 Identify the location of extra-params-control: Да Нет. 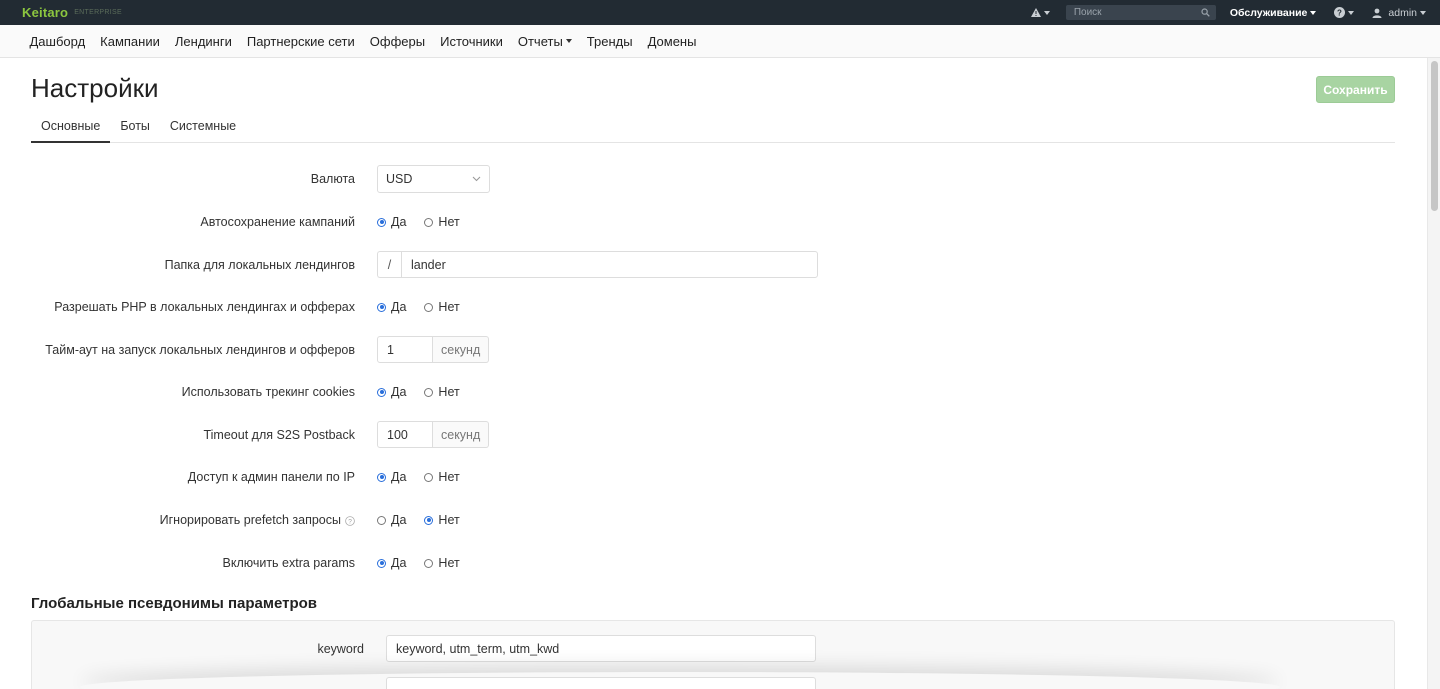
(427, 563).